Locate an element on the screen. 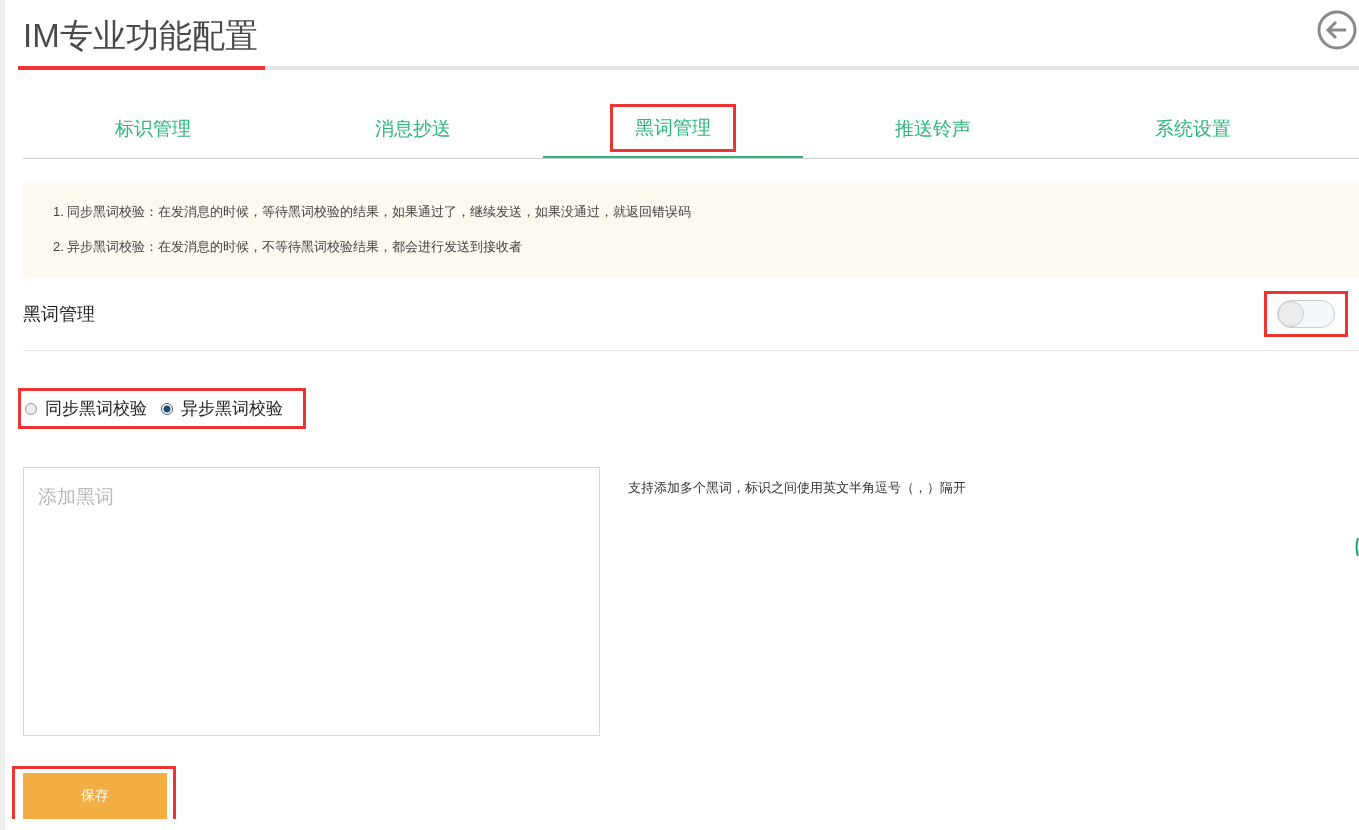 The height and width of the screenshot is (830, 1359). page-title: IM专业功能配置 is located at coordinates (140, 35).